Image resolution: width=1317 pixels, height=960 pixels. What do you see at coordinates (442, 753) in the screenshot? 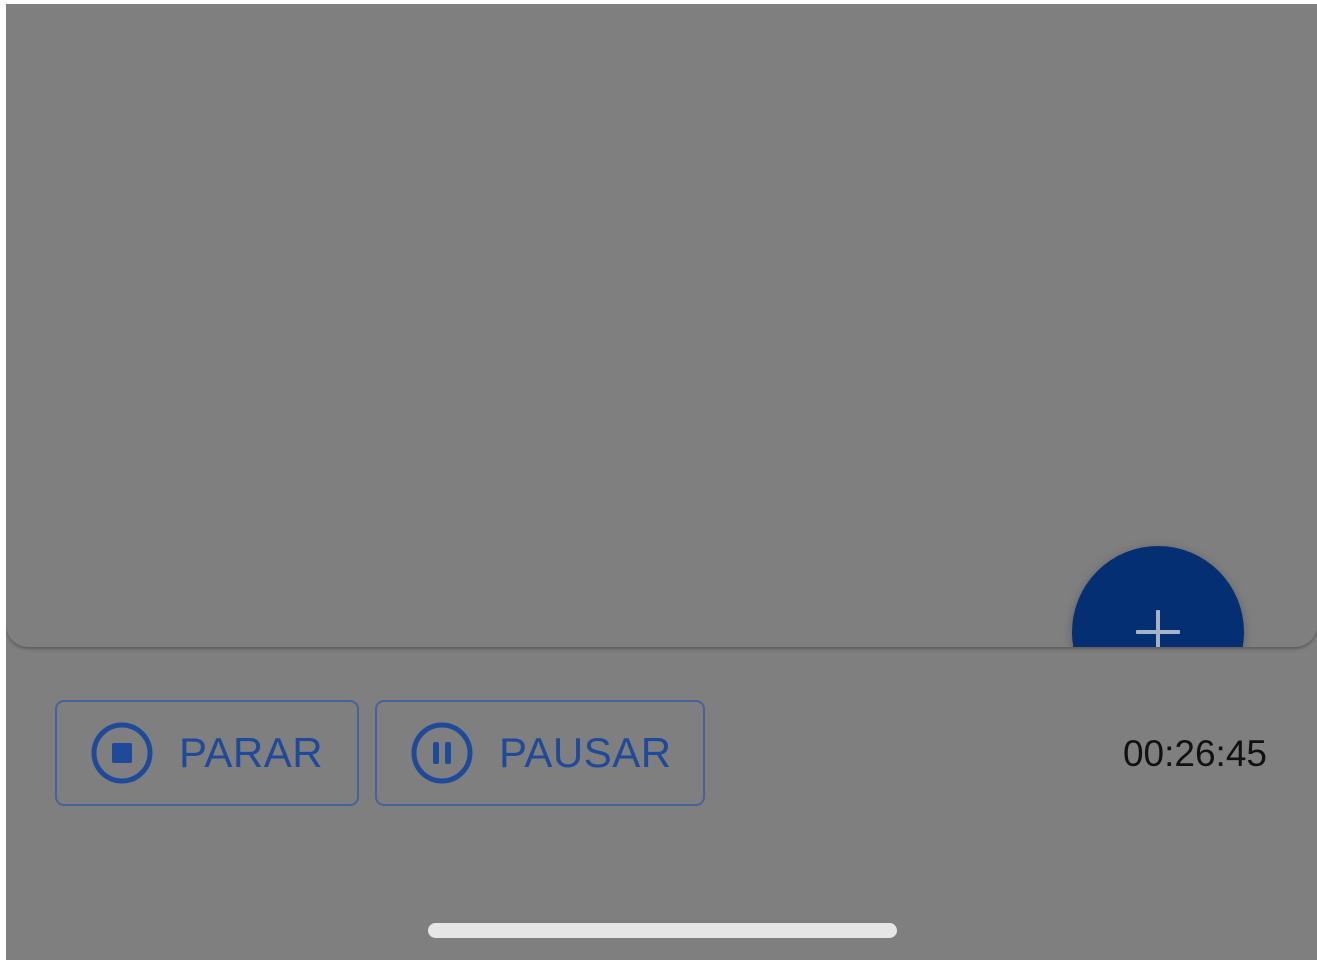
I see `pause-circle-icon` at bounding box center [442, 753].